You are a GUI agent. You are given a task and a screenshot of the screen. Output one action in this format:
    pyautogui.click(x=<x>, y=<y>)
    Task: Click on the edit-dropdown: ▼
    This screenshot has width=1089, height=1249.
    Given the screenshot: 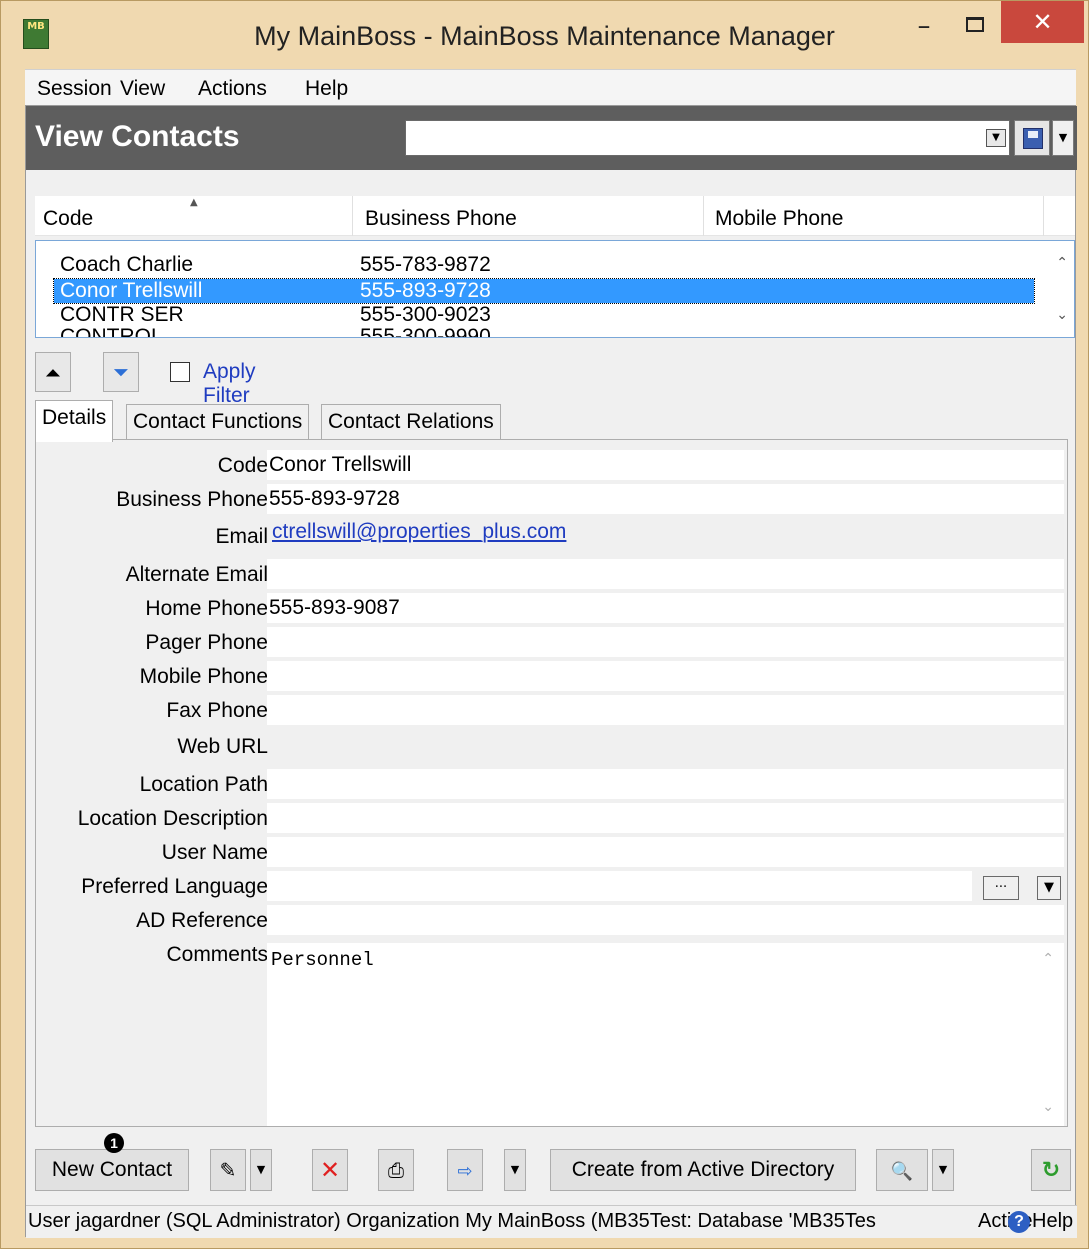 What is the action you would take?
    pyautogui.click(x=261, y=1170)
    